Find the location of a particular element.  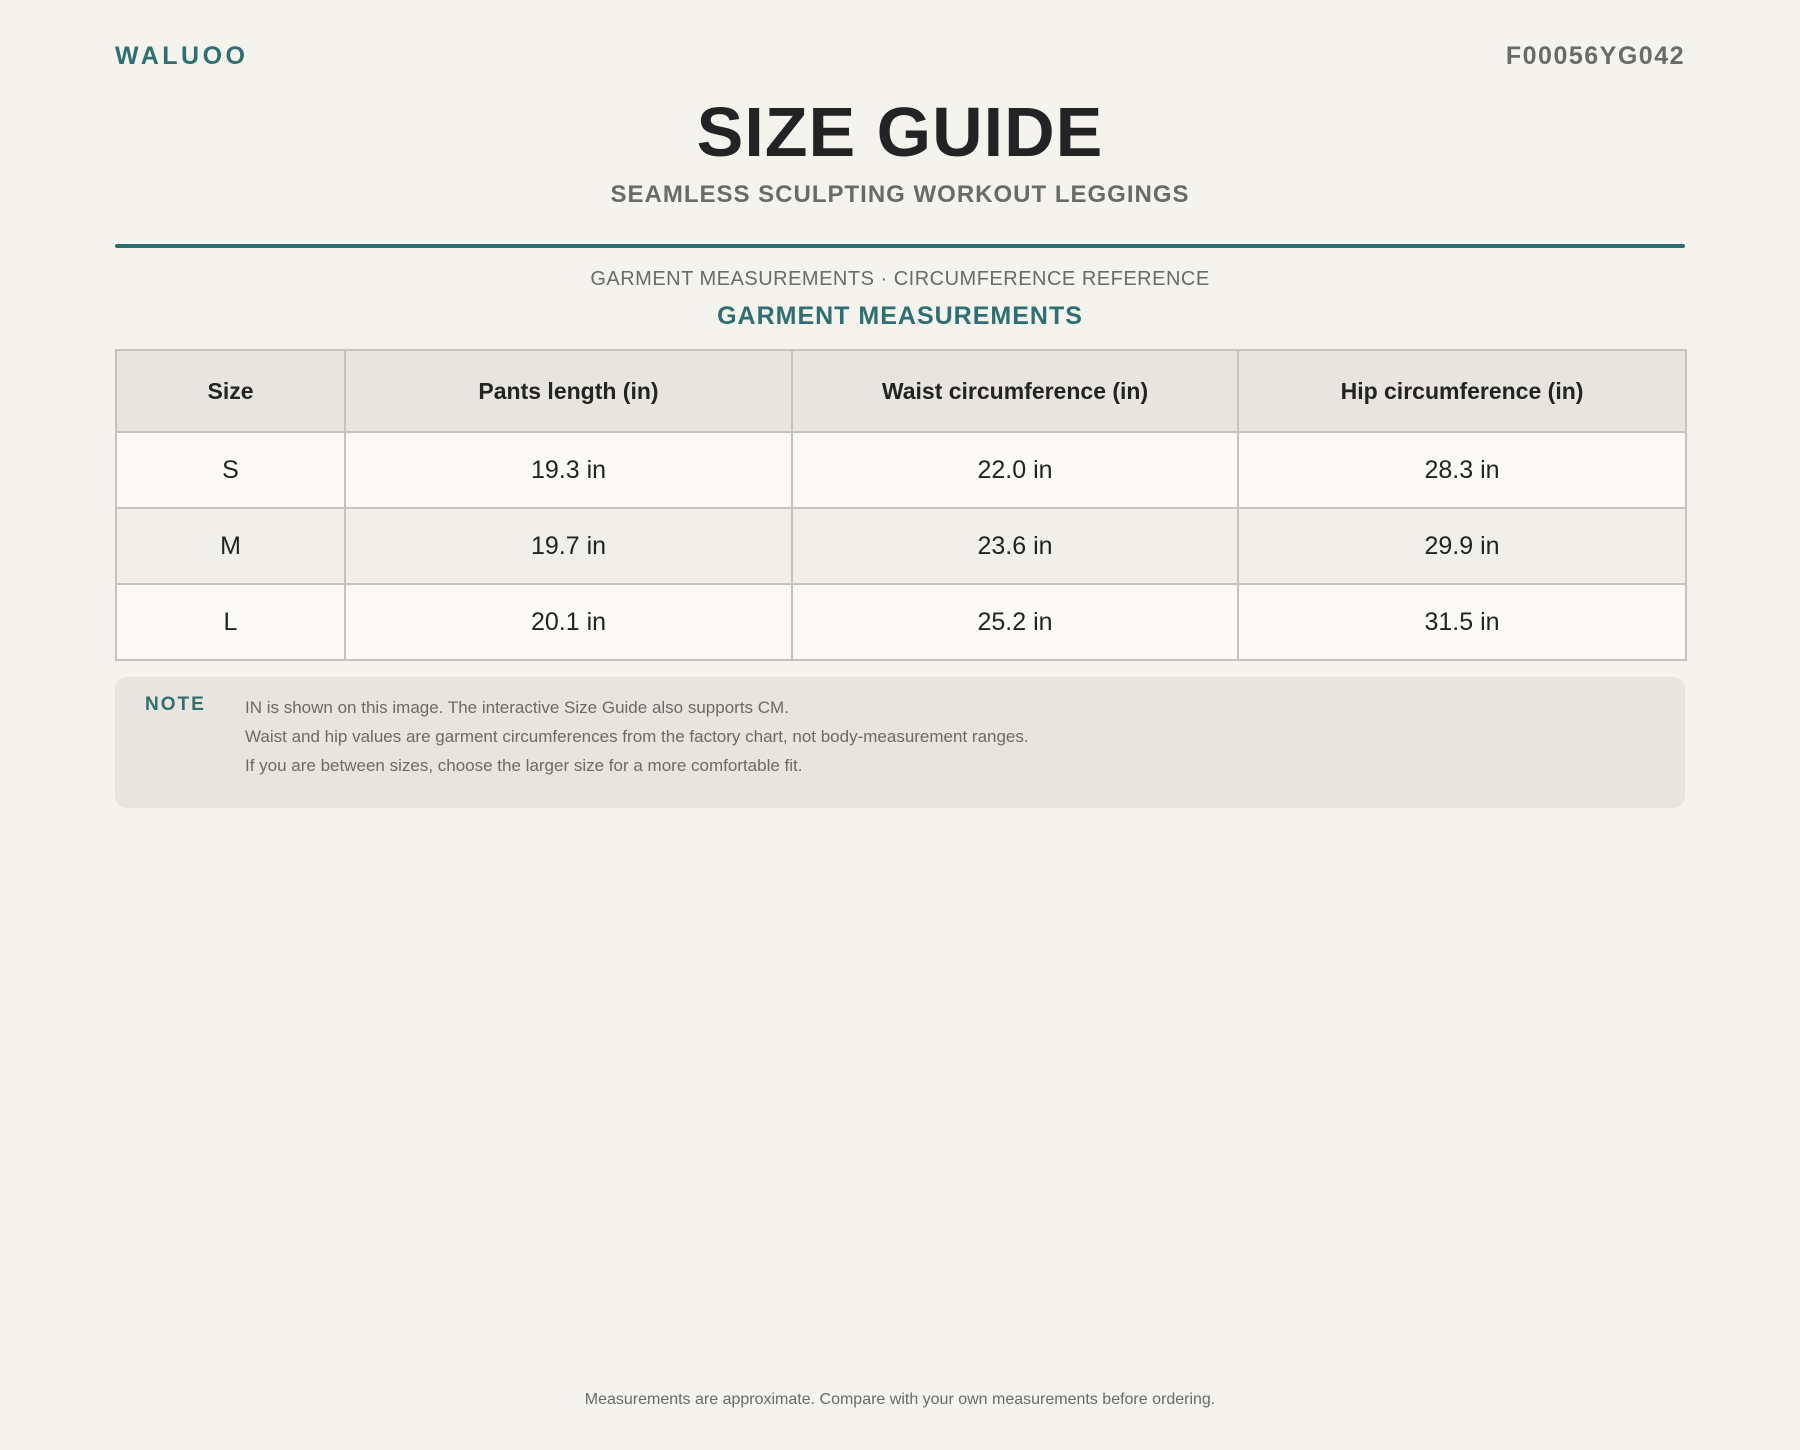

column-header-pants-length: Pants length (in) is located at coordinates (568, 391).